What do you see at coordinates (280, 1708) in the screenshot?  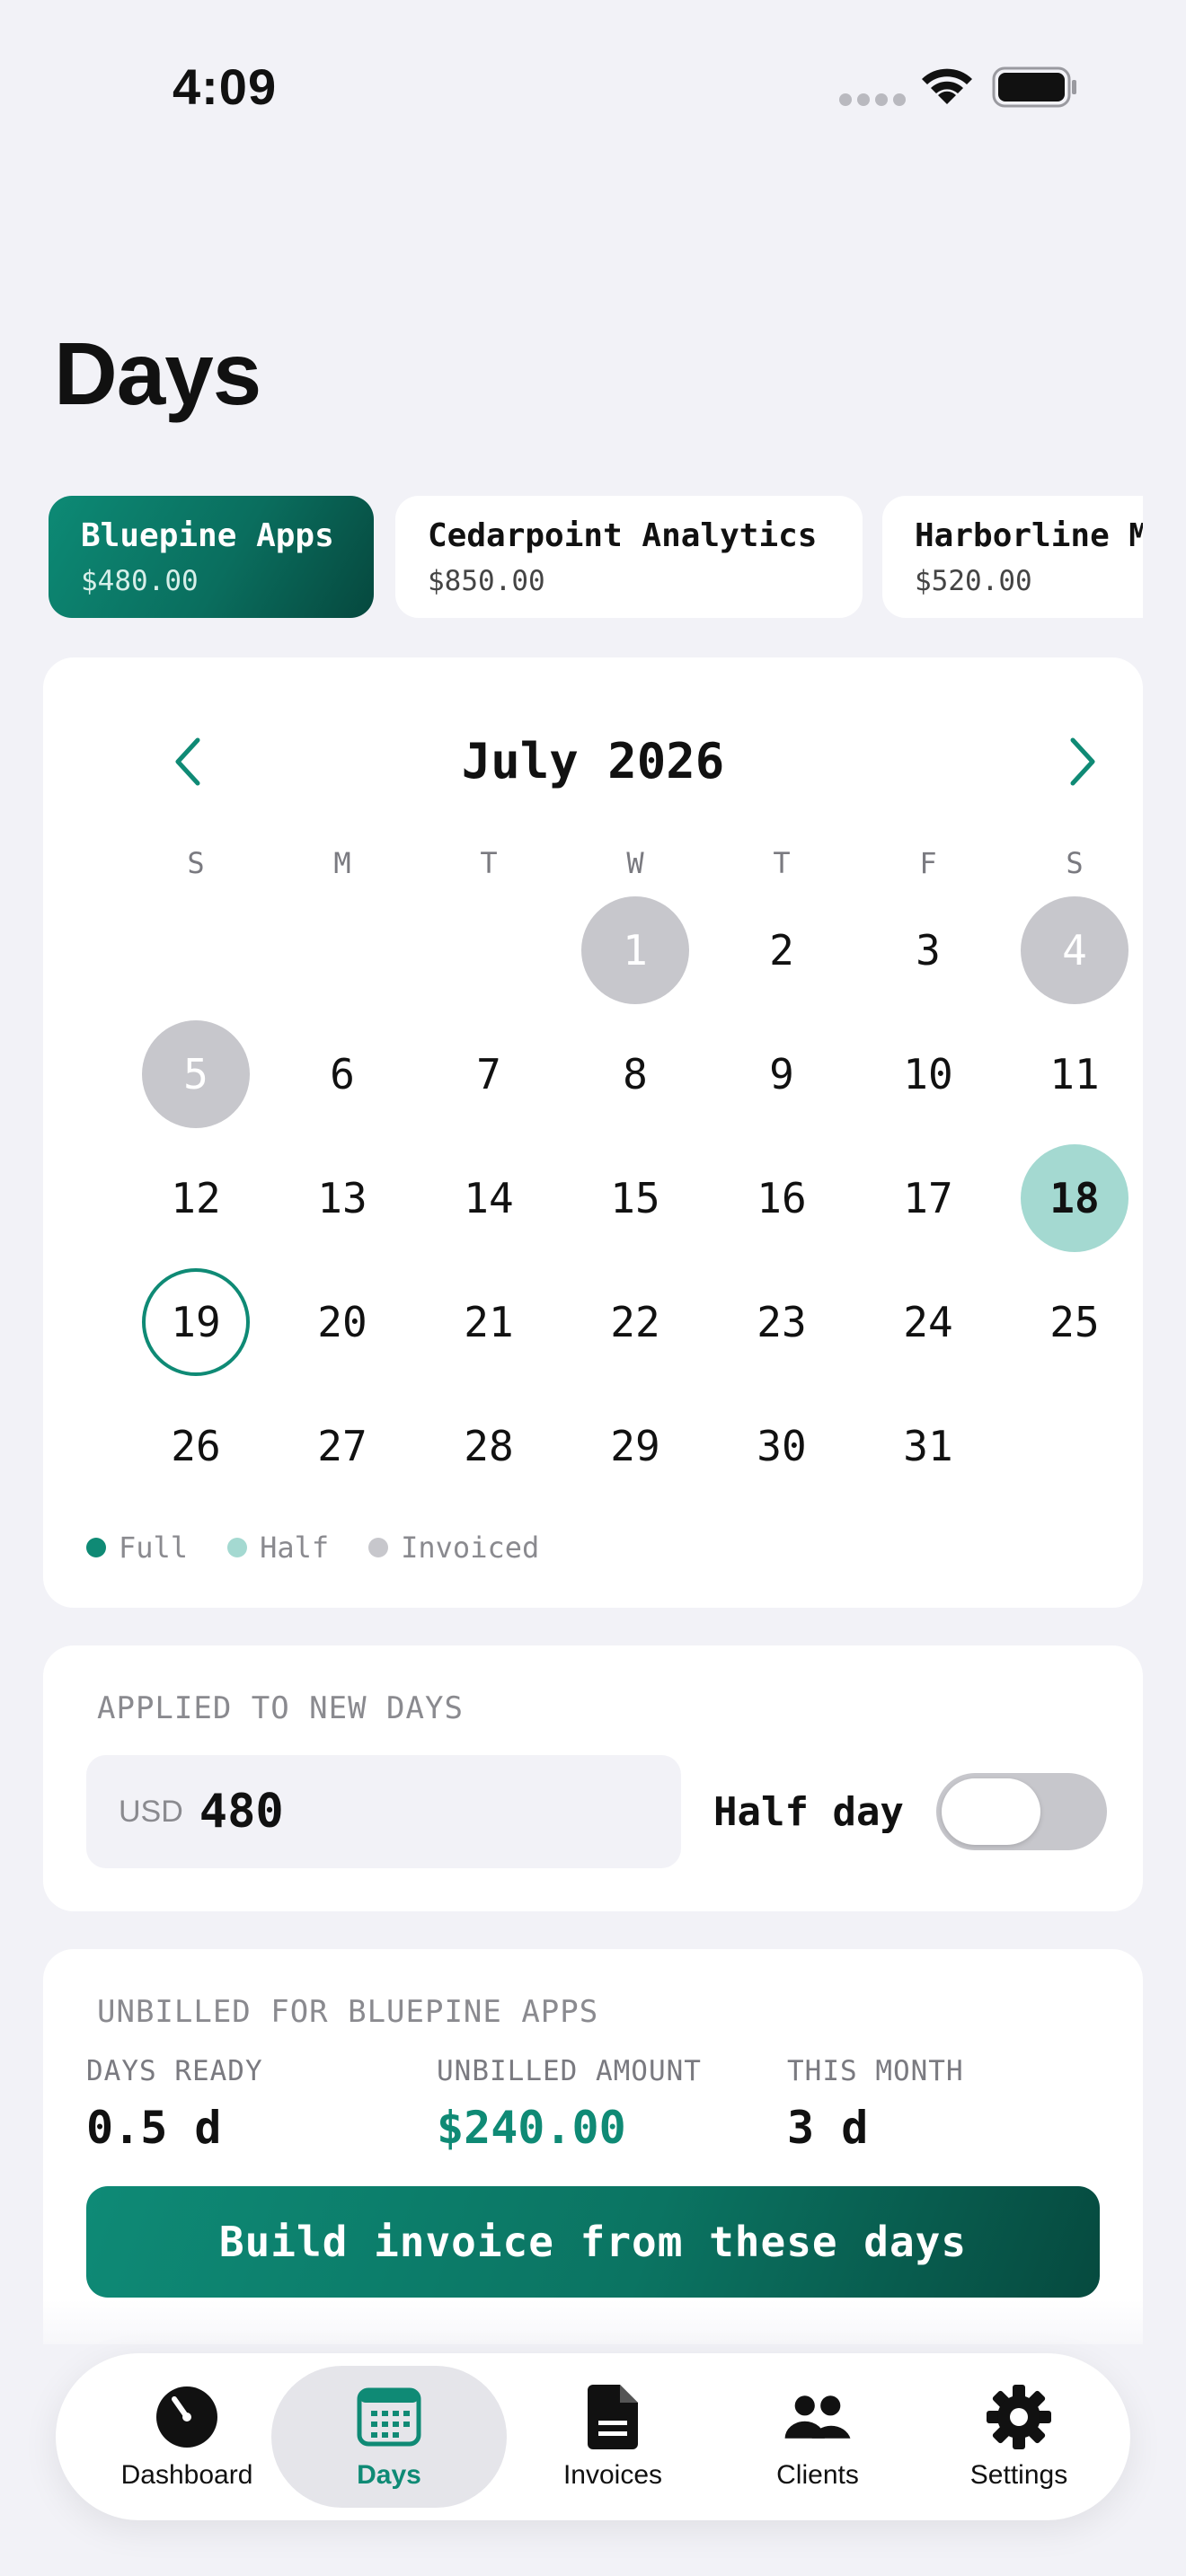 I see `section-label: APPLIED TO NEW DAYS` at bounding box center [280, 1708].